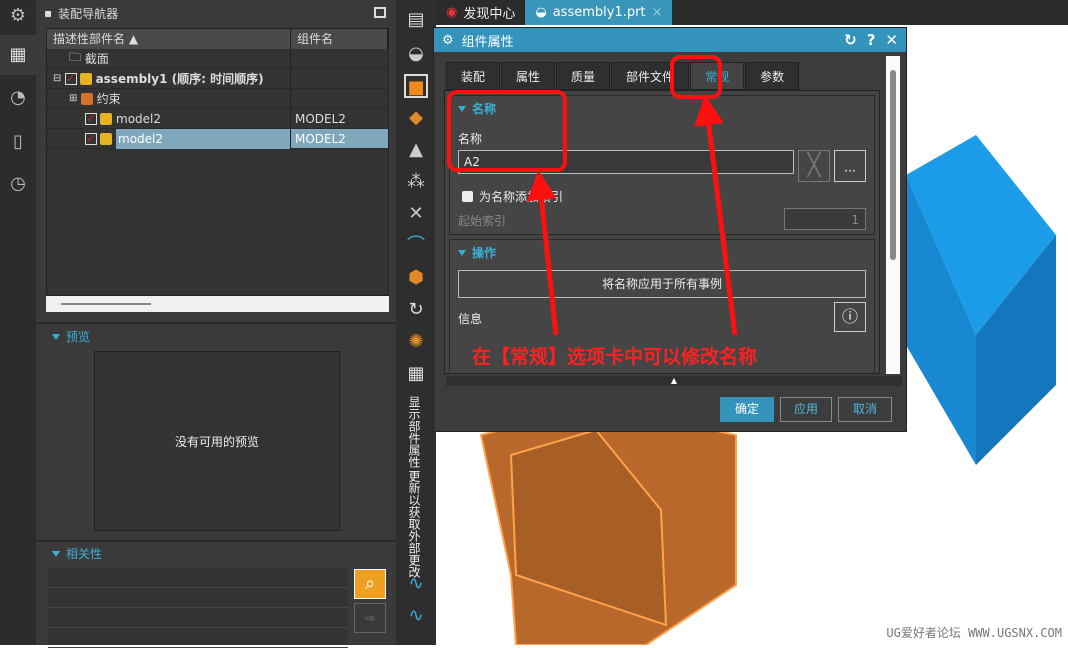 This screenshot has width=1068, height=648. What do you see at coordinates (86, 98) in the screenshot?
I see `constraints-icon` at bounding box center [86, 98].